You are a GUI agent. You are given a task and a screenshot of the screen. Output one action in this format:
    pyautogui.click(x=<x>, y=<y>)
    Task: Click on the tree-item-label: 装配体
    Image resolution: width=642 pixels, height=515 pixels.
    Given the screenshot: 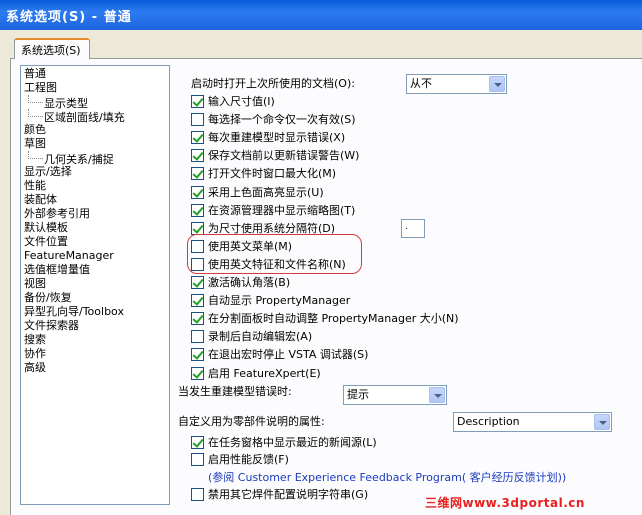 What is the action you would take?
    pyautogui.click(x=40, y=199)
    